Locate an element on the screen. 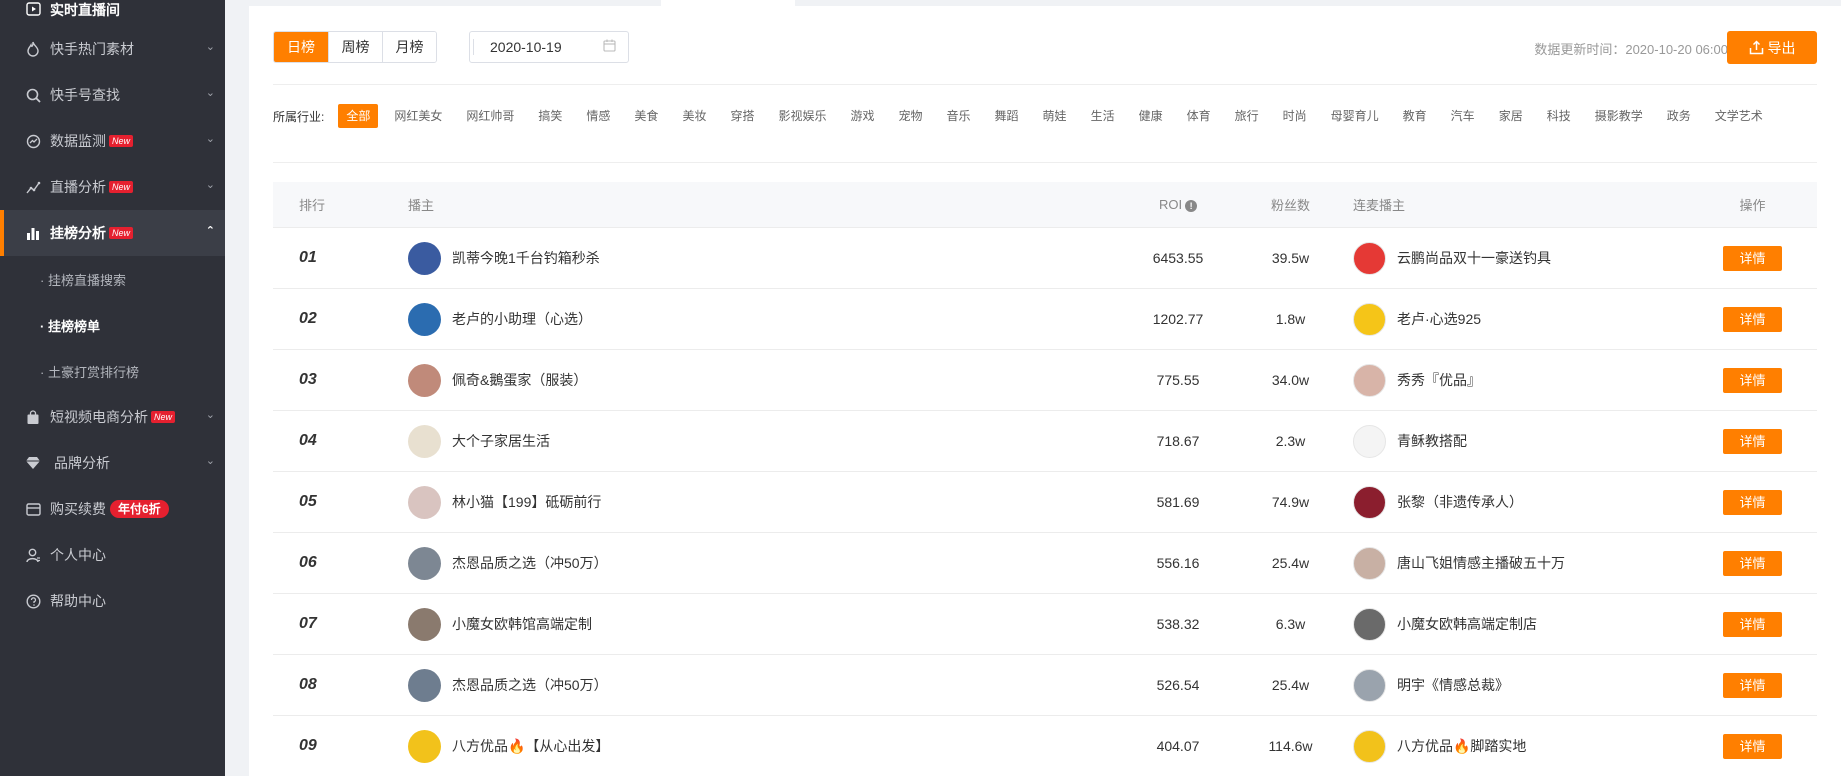 This screenshot has width=1841, height=776. anchor-name: 凯蒂今晚1千台钓箱秒杀 is located at coordinates (526, 258).